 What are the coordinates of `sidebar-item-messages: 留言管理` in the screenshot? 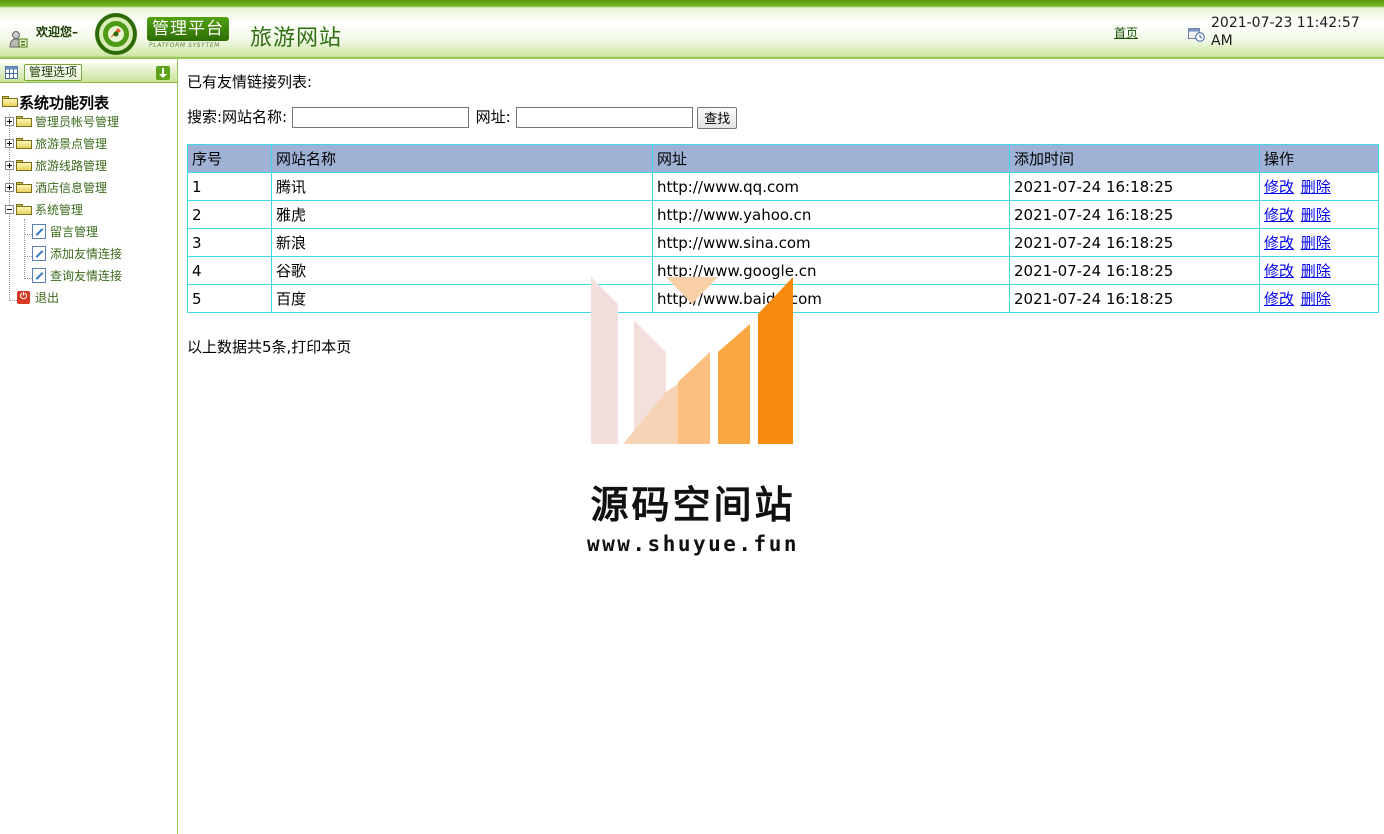 It's located at (85, 232).